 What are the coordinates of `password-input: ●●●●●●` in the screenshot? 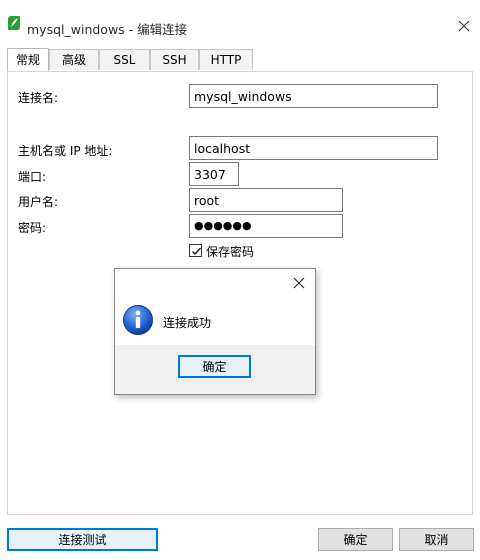 It's located at (266, 226).